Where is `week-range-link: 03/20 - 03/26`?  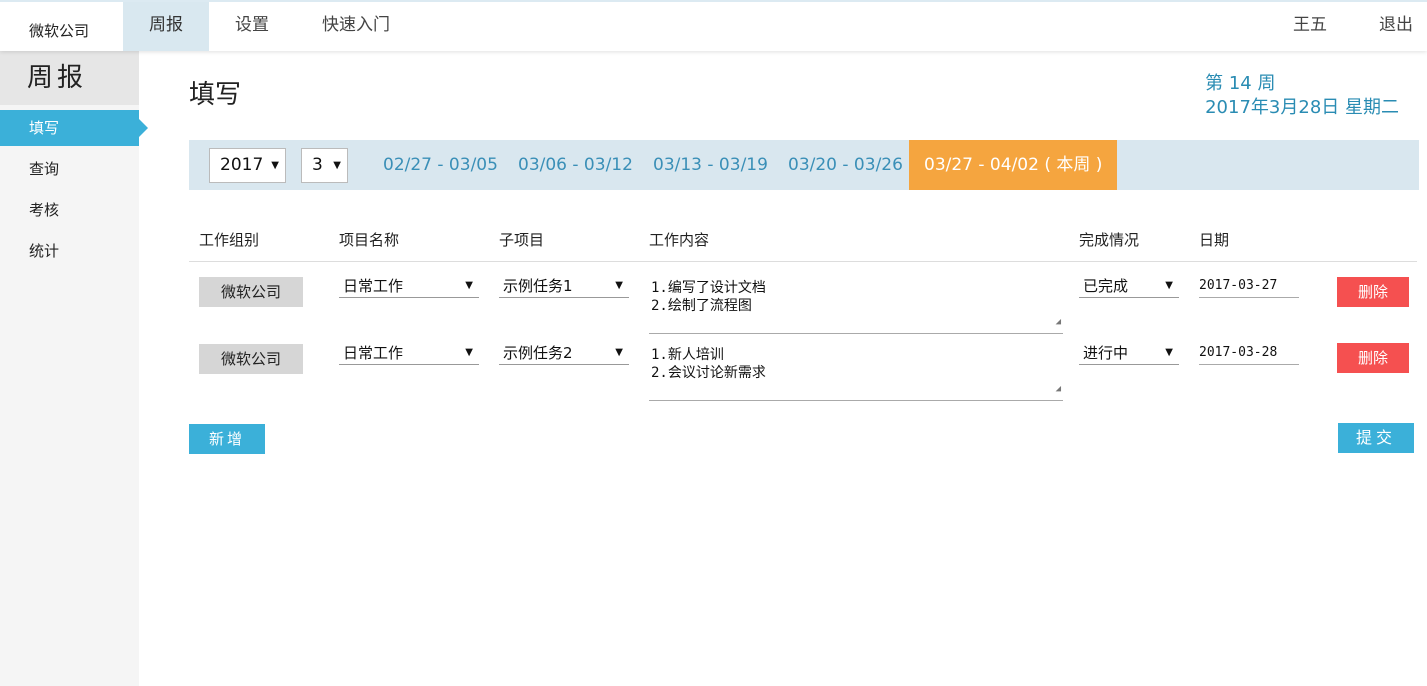
week-range-link: 03/20 - 03/26 is located at coordinates (845, 165).